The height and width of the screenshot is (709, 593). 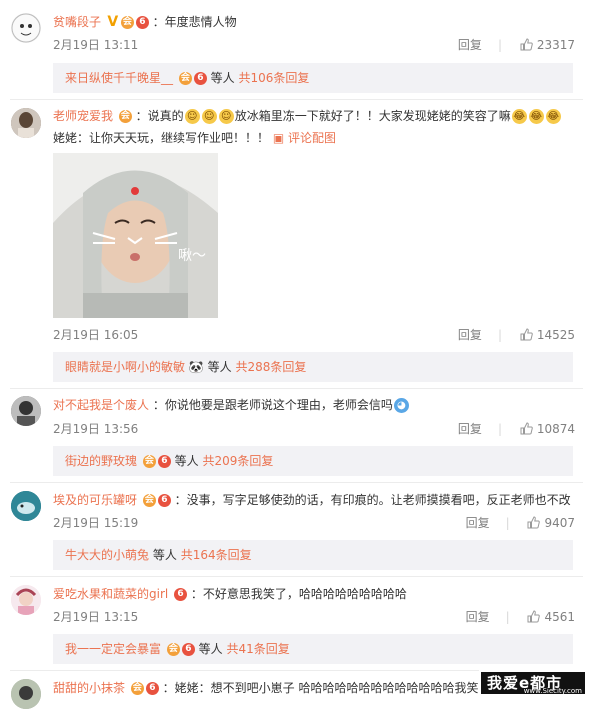 I want to click on like-button: 14525, so click(x=547, y=335).